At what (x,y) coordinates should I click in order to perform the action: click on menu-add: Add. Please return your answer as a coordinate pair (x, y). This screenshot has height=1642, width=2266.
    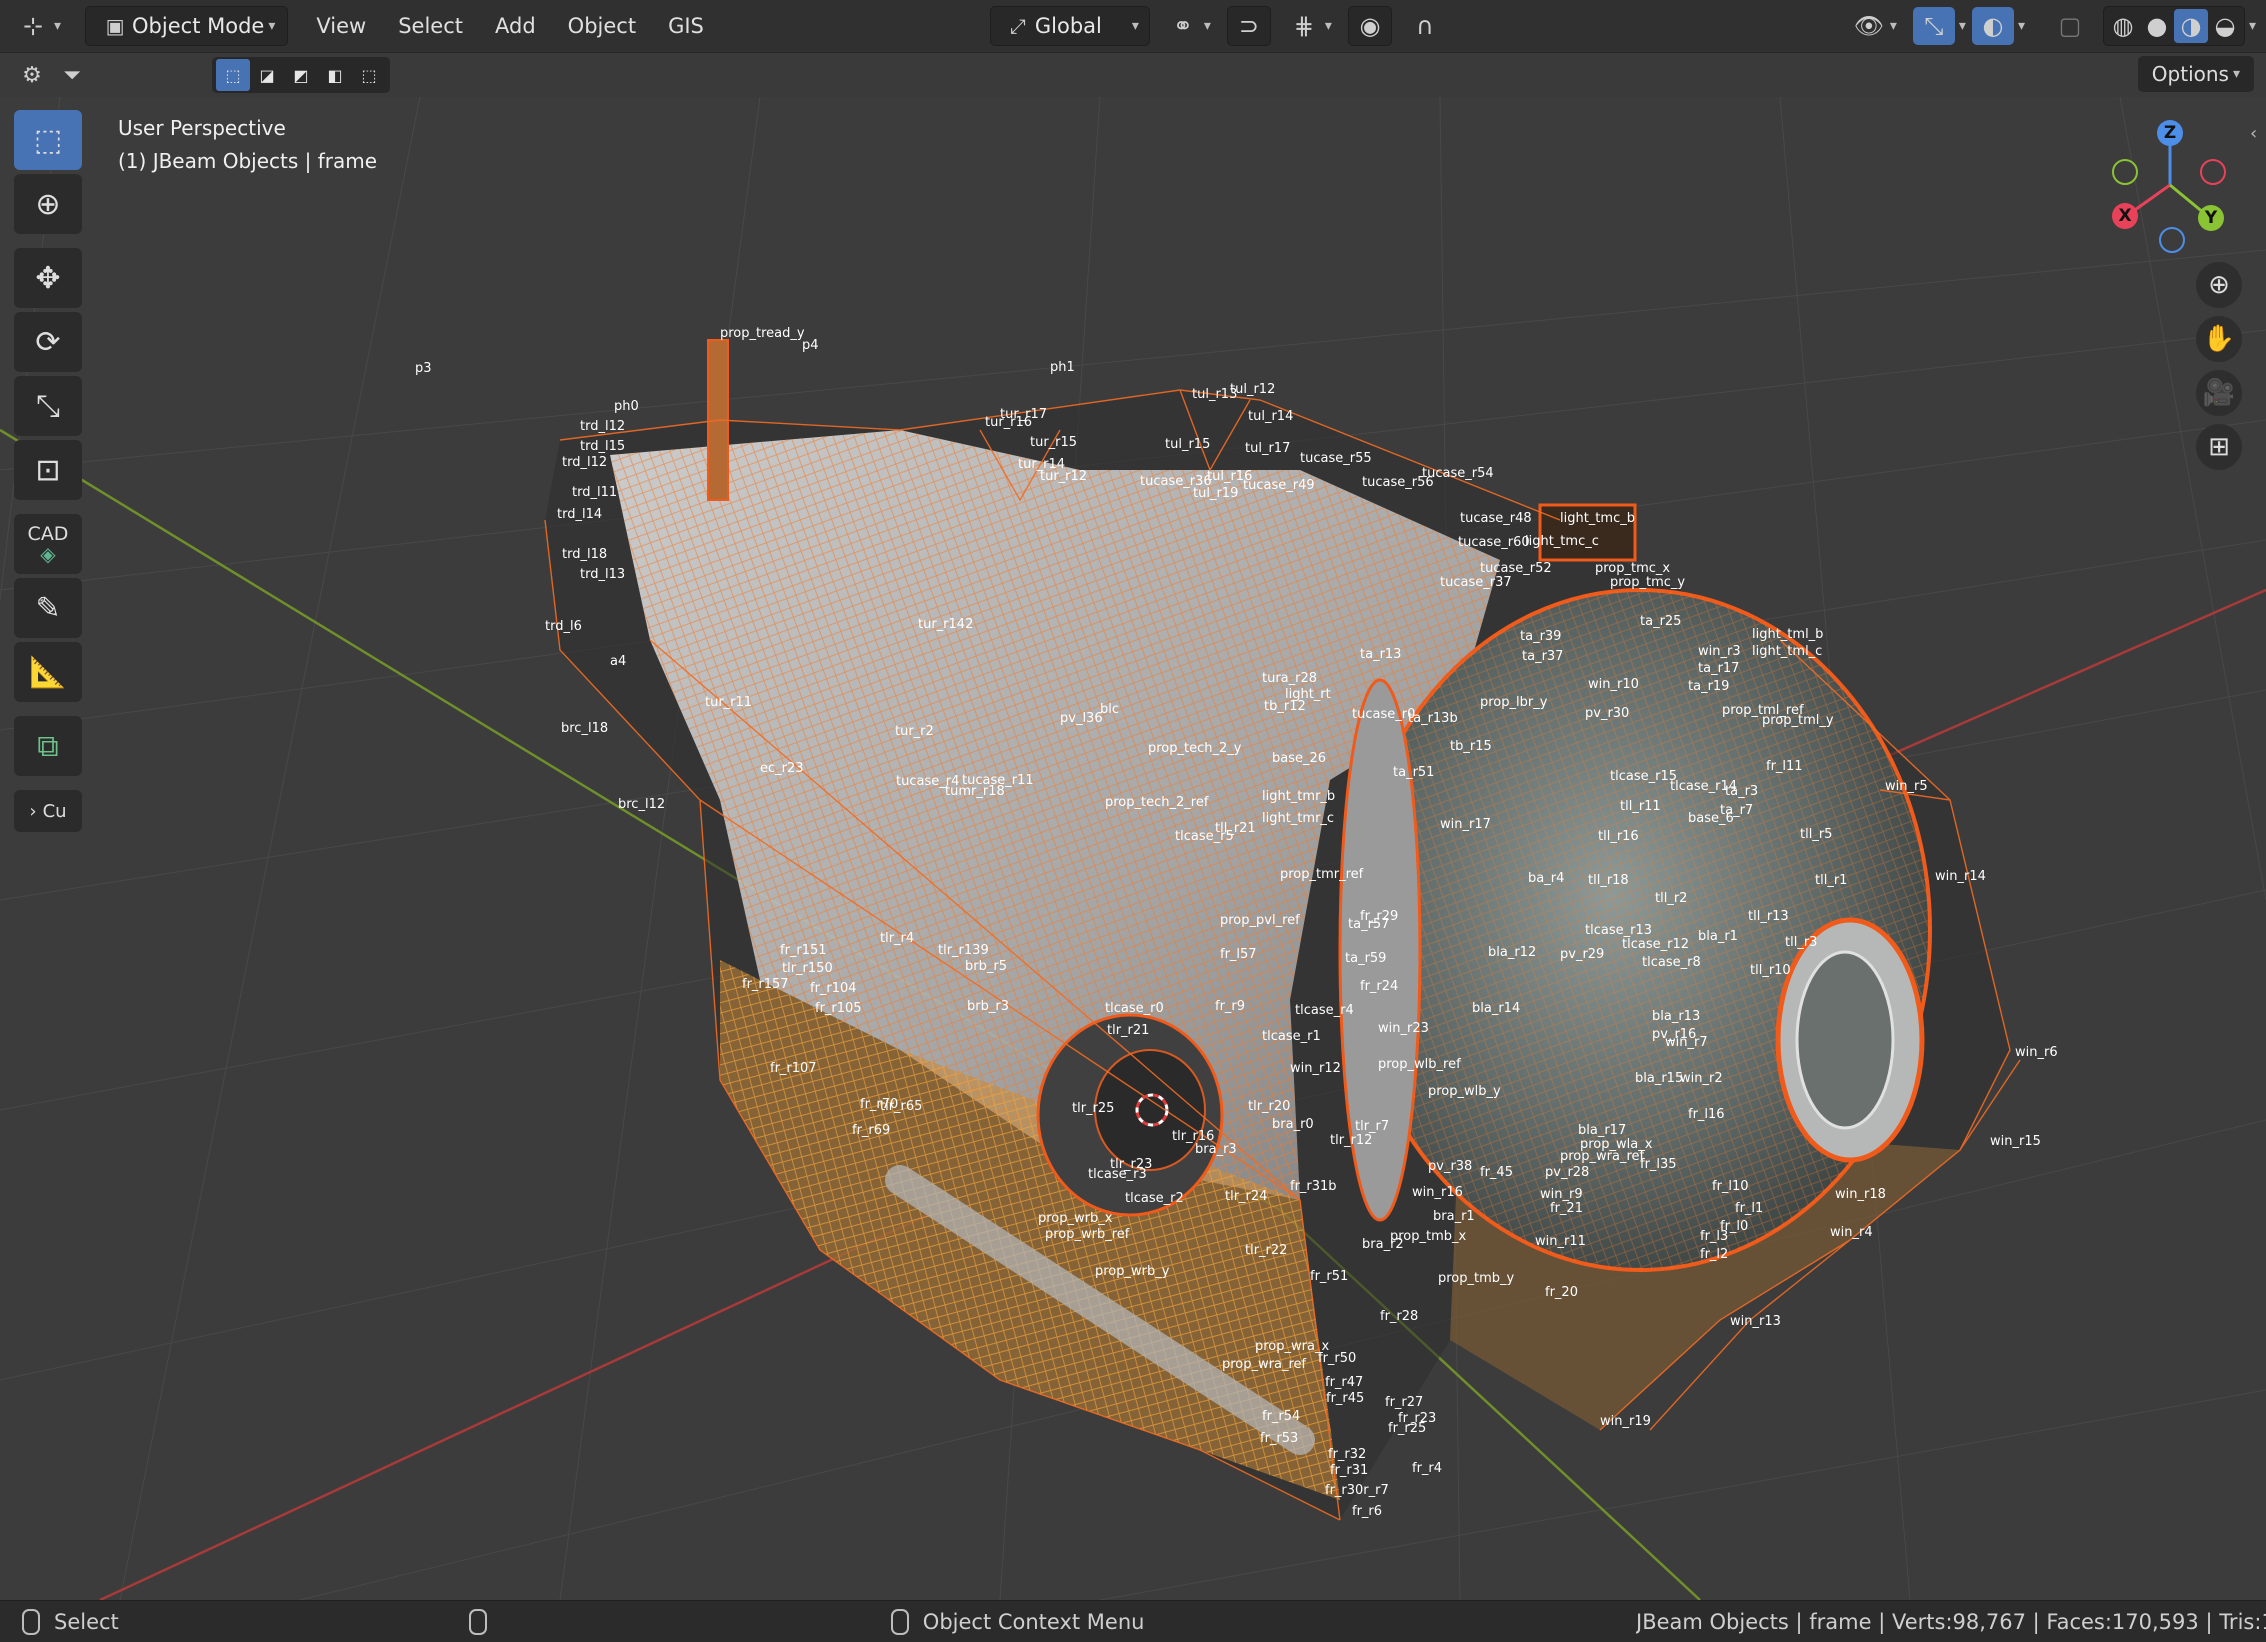
    Looking at the image, I should click on (515, 26).